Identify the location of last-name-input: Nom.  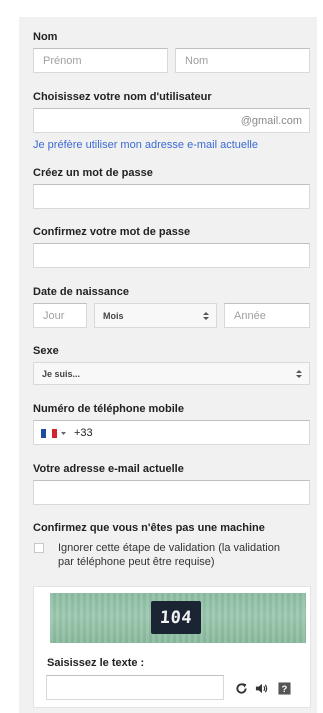
(242, 60).